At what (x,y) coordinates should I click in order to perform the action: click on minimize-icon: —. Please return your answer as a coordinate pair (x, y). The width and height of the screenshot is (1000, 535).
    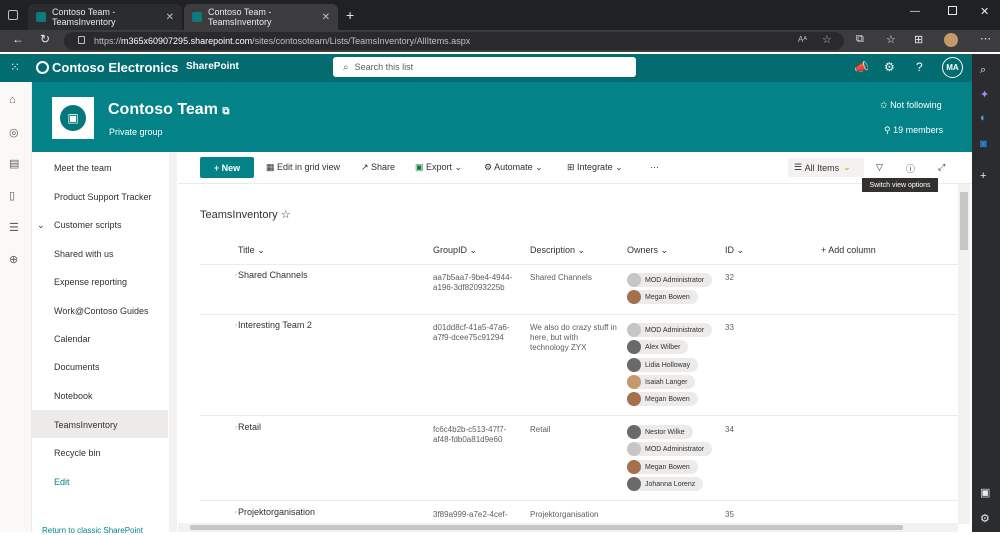
    Looking at the image, I should click on (915, 11).